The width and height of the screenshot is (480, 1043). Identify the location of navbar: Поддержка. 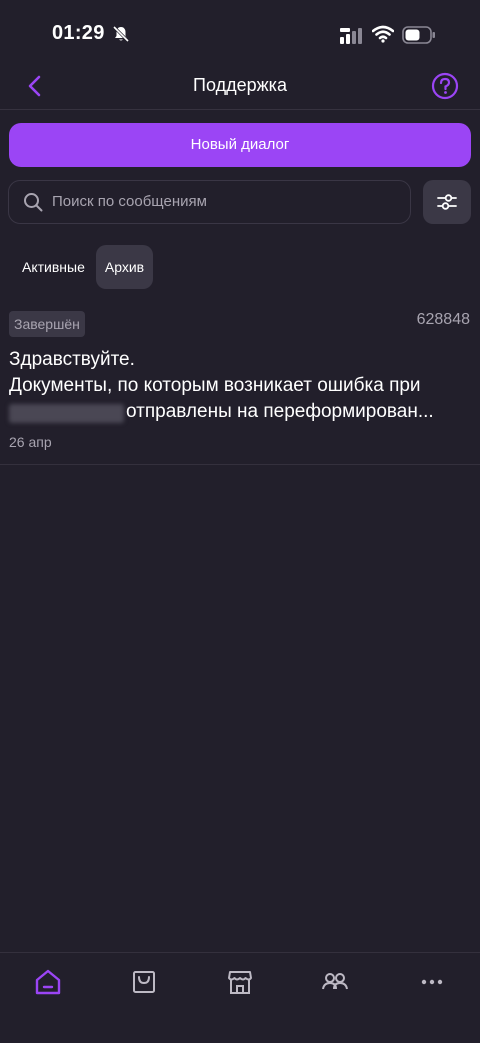
(240, 86).